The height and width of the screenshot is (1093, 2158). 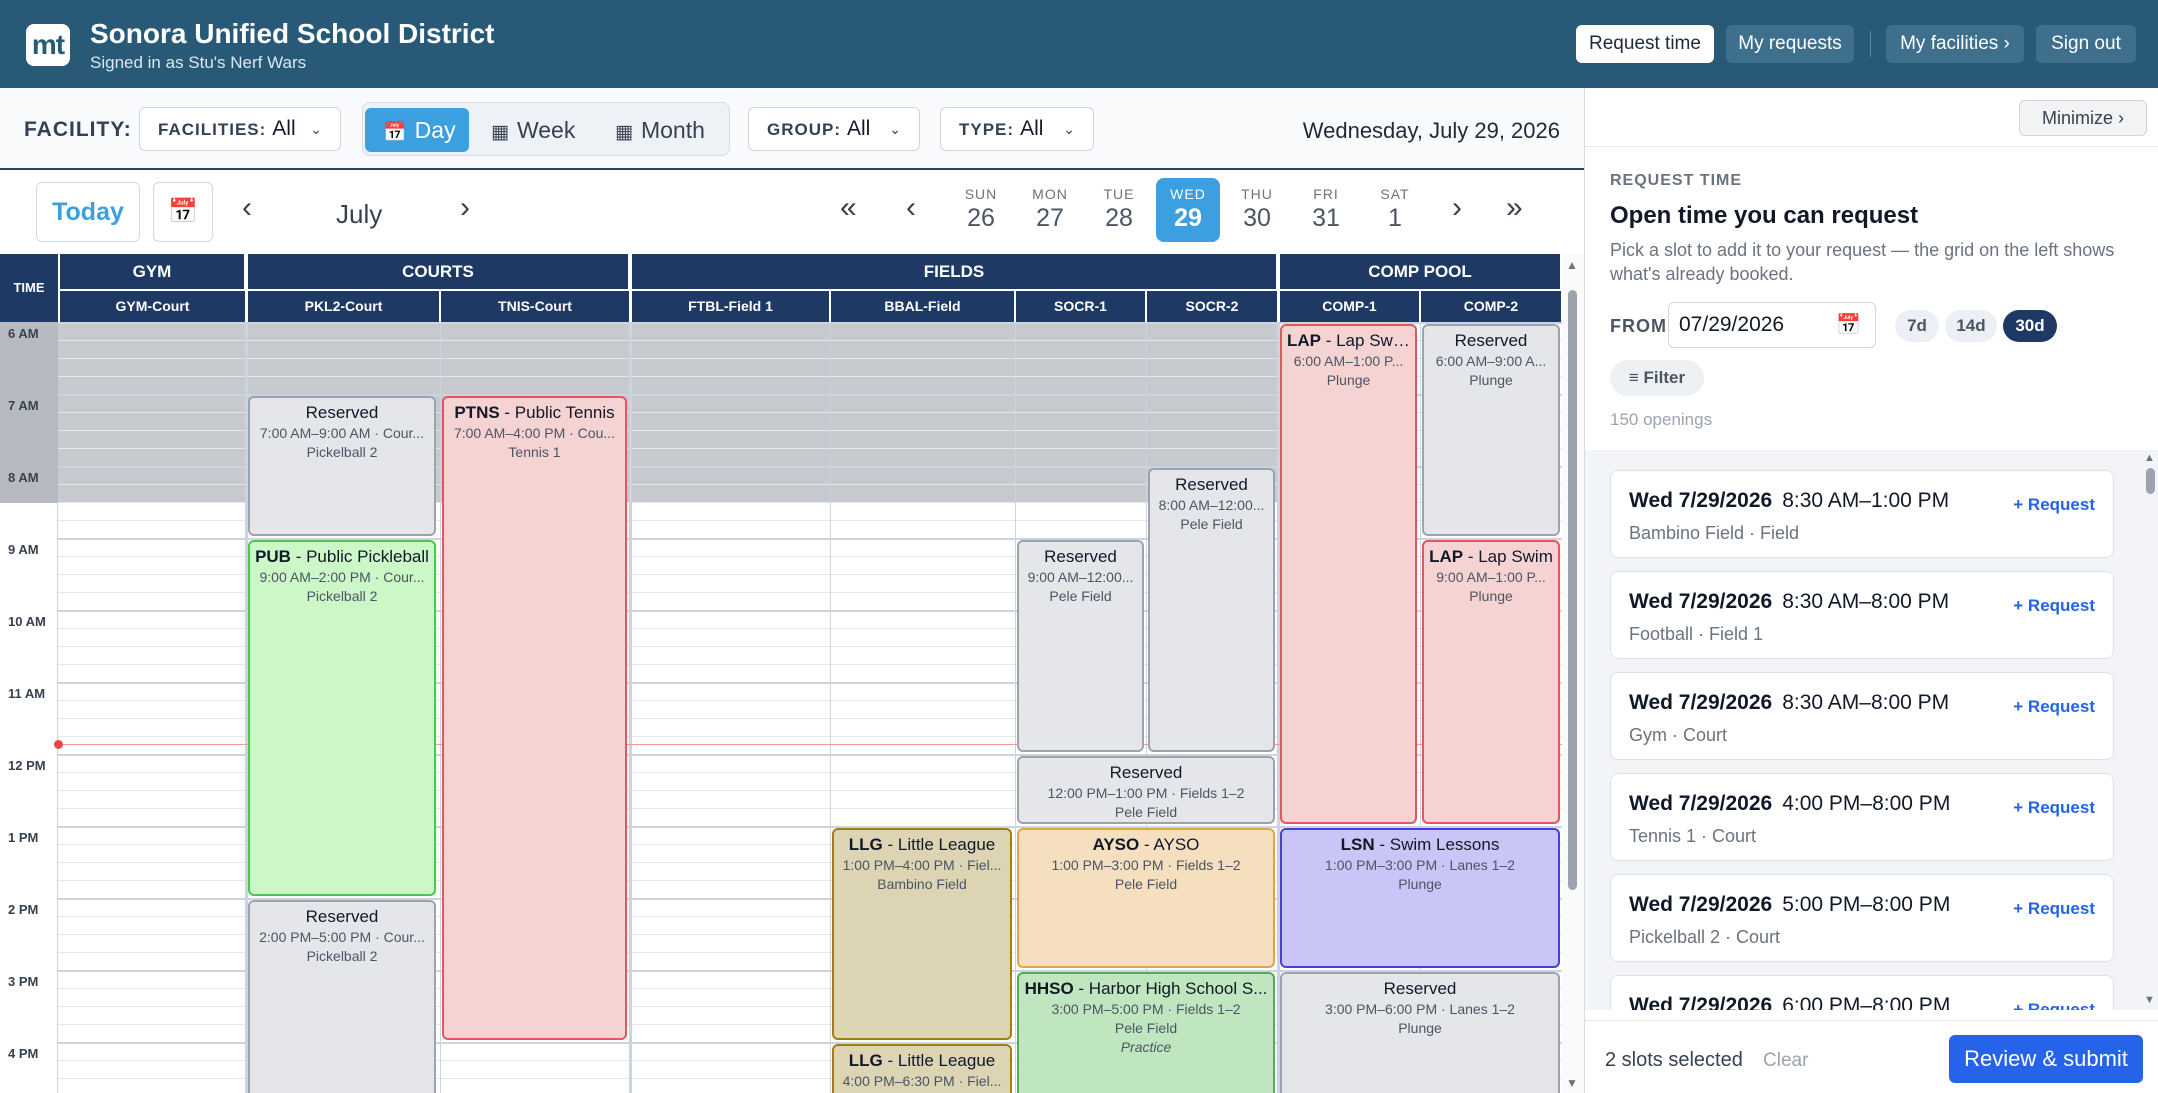 I want to click on day-wed: WED 29, so click(x=1188, y=210).